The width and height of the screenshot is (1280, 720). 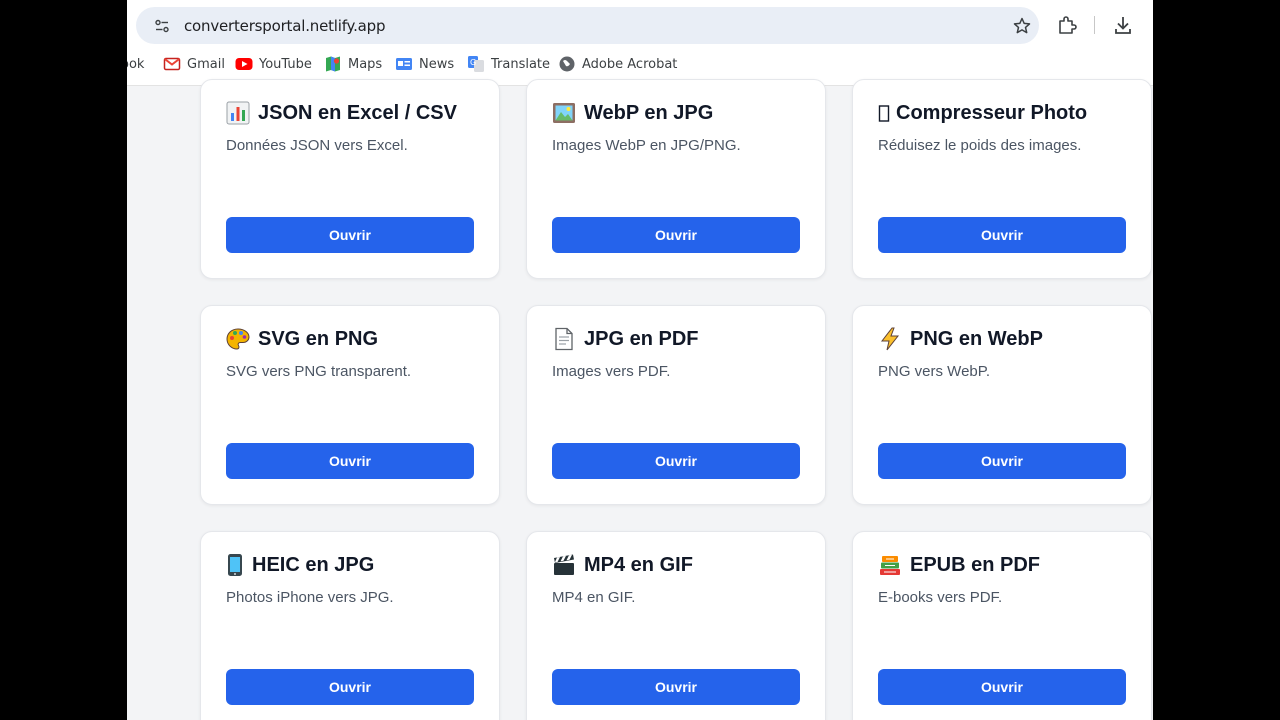 I want to click on bookmark-label: Translate, so click(x=521, y=64).